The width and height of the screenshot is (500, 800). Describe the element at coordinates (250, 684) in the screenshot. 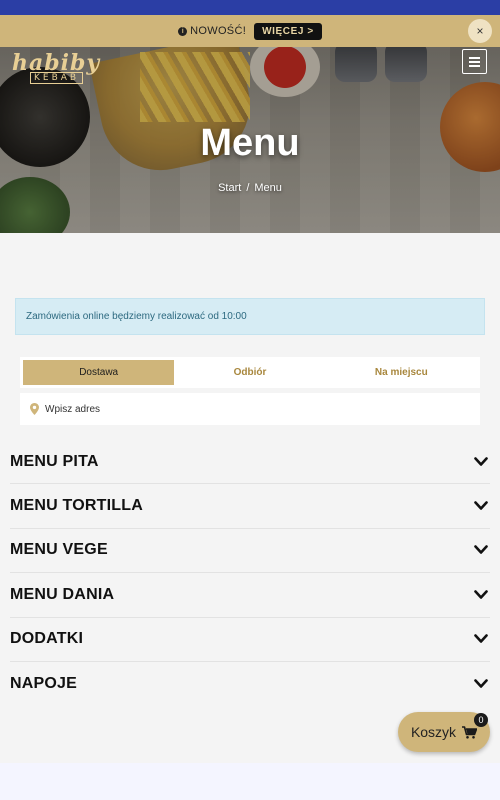

I see `category-napoje: NAPOJE` at that location.